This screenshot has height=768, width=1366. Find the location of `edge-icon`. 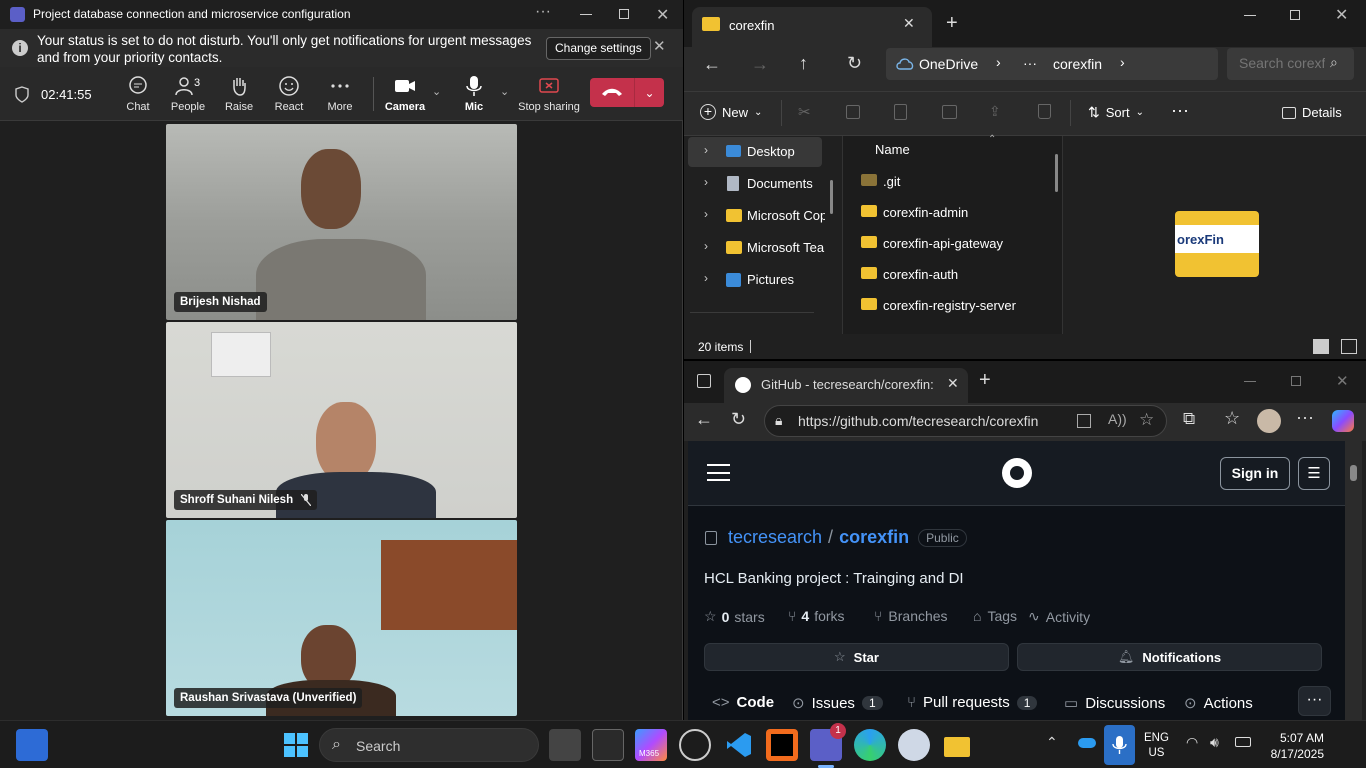

edge-icon is located at coordinates (870, 745).